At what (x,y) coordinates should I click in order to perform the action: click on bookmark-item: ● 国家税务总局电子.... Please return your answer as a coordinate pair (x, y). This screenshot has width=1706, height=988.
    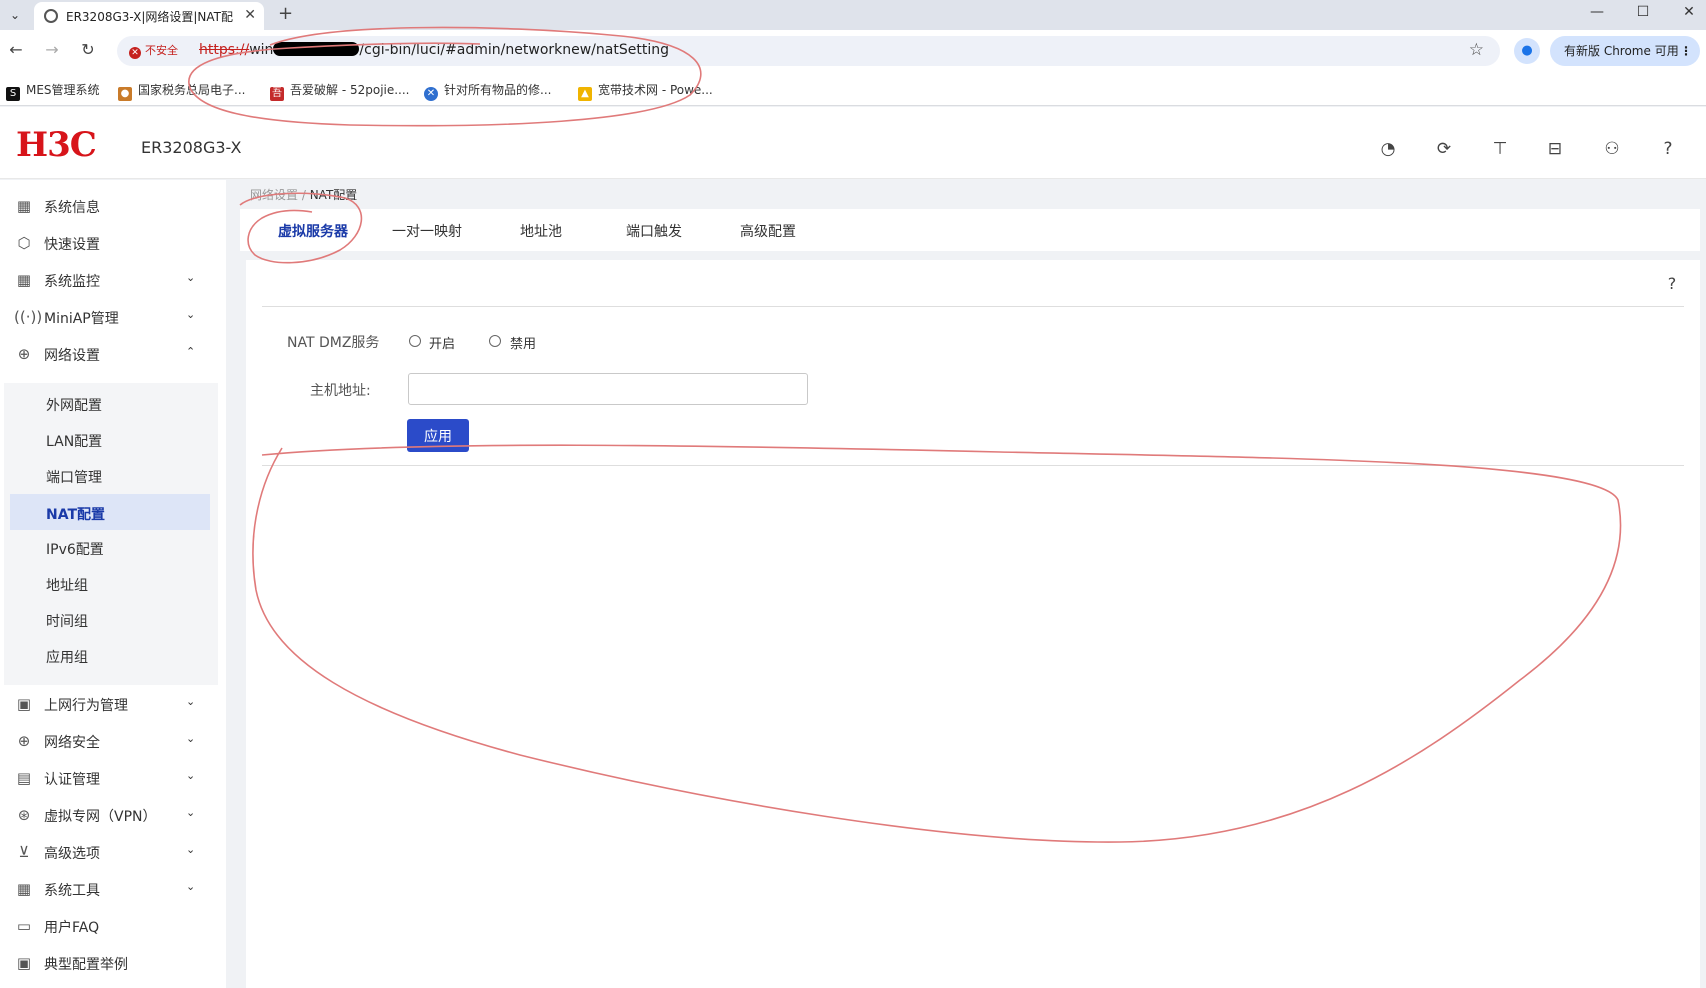
    Looking at the image, I should click on (181, 91).